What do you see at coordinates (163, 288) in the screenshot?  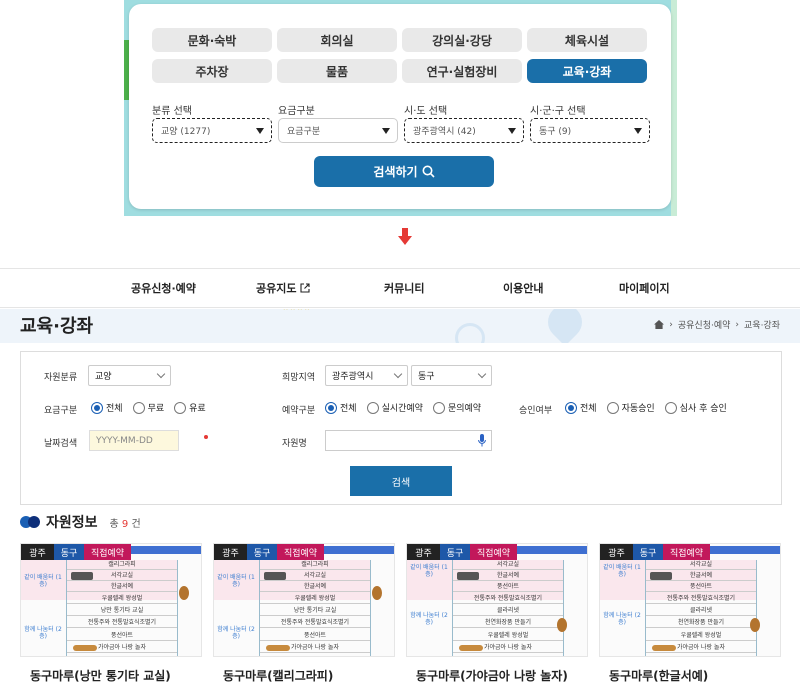 I see `nav-item-reservation: 공유신청·예약` at bounding box center [163, 288].